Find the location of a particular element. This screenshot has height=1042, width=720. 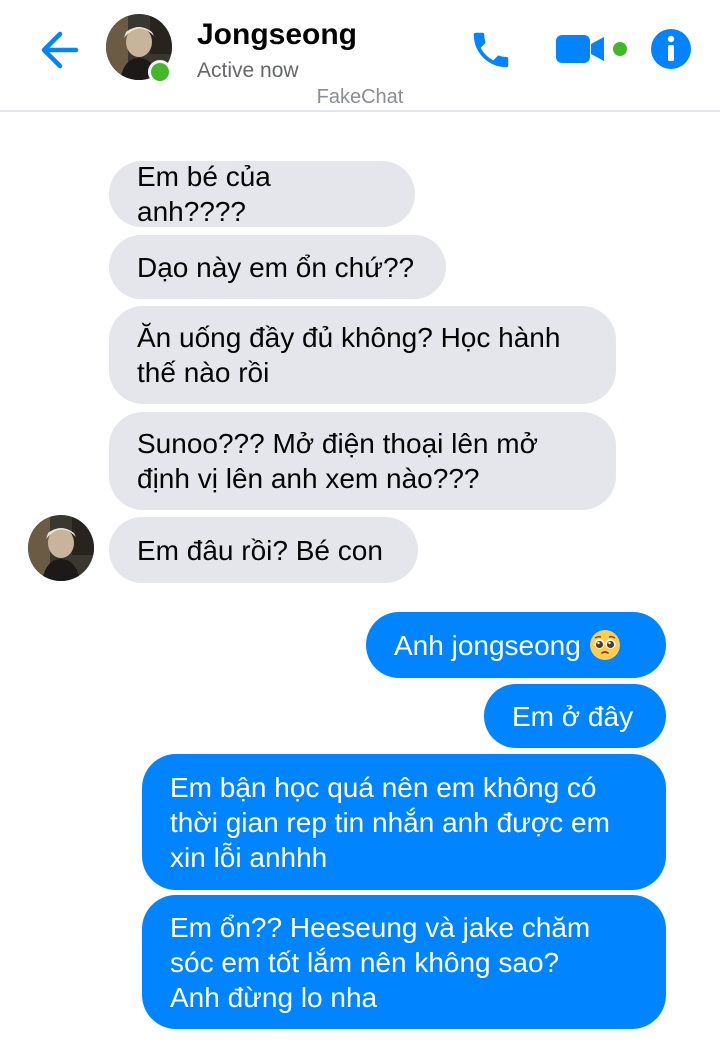

message-bubble-incoming: Dạo này em ổn chứ?? is located at coordinates (277, 267).